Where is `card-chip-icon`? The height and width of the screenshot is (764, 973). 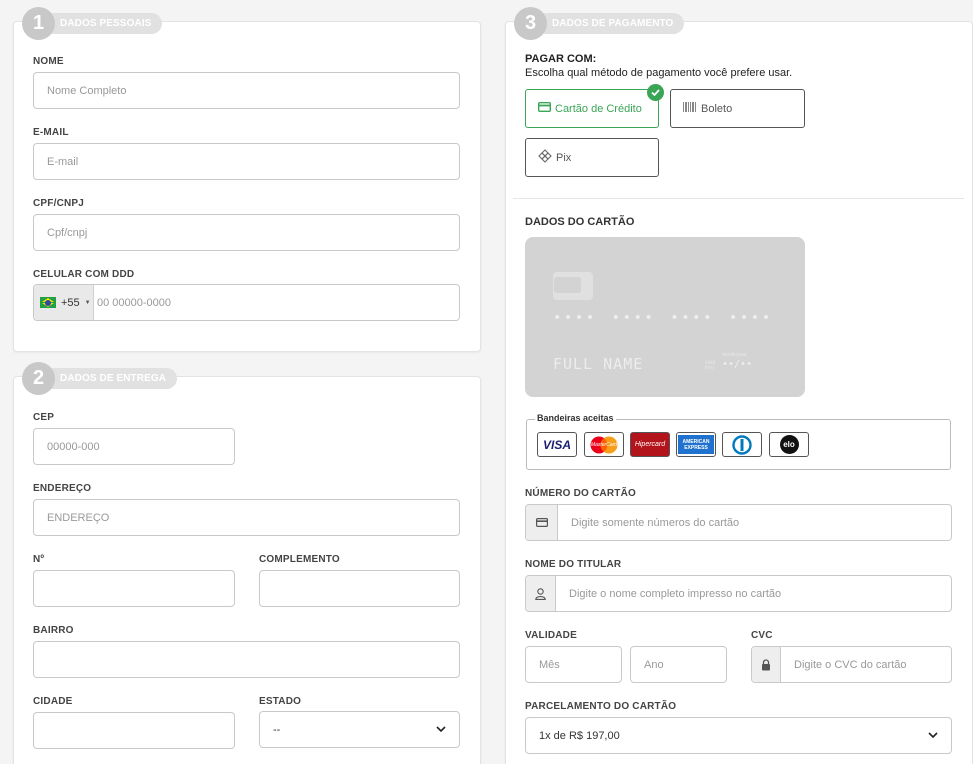
card-chip-icon is located at coordinates (573, 286).